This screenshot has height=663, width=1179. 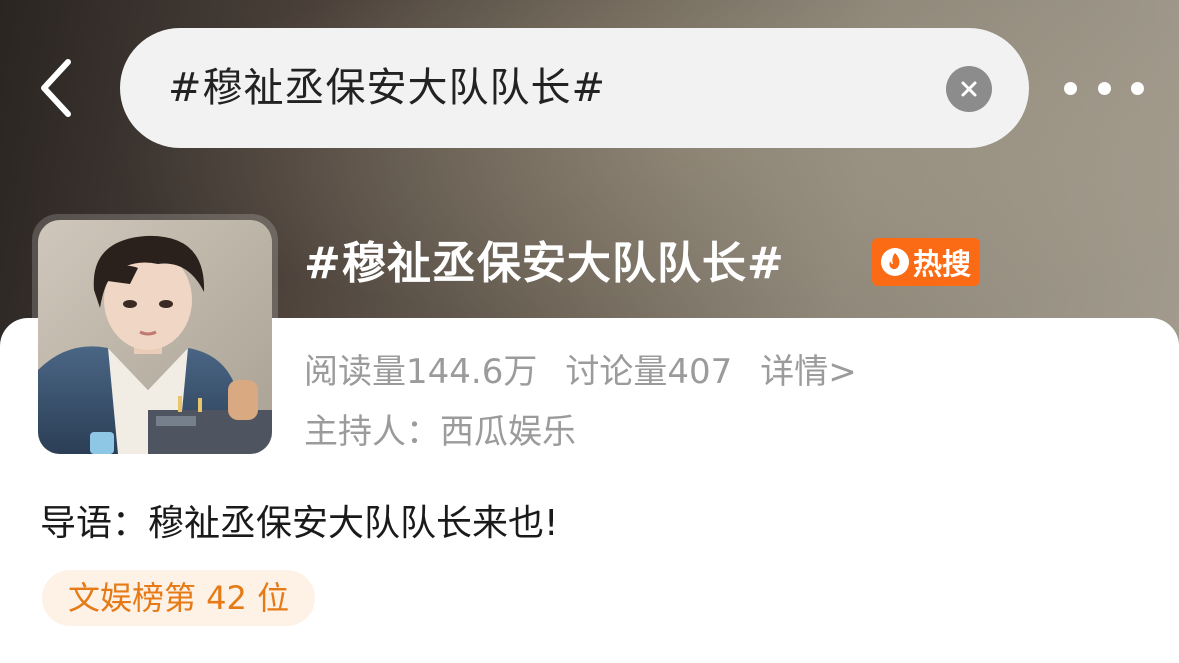 I want to click on close-icon, so click(x=969, y=89).